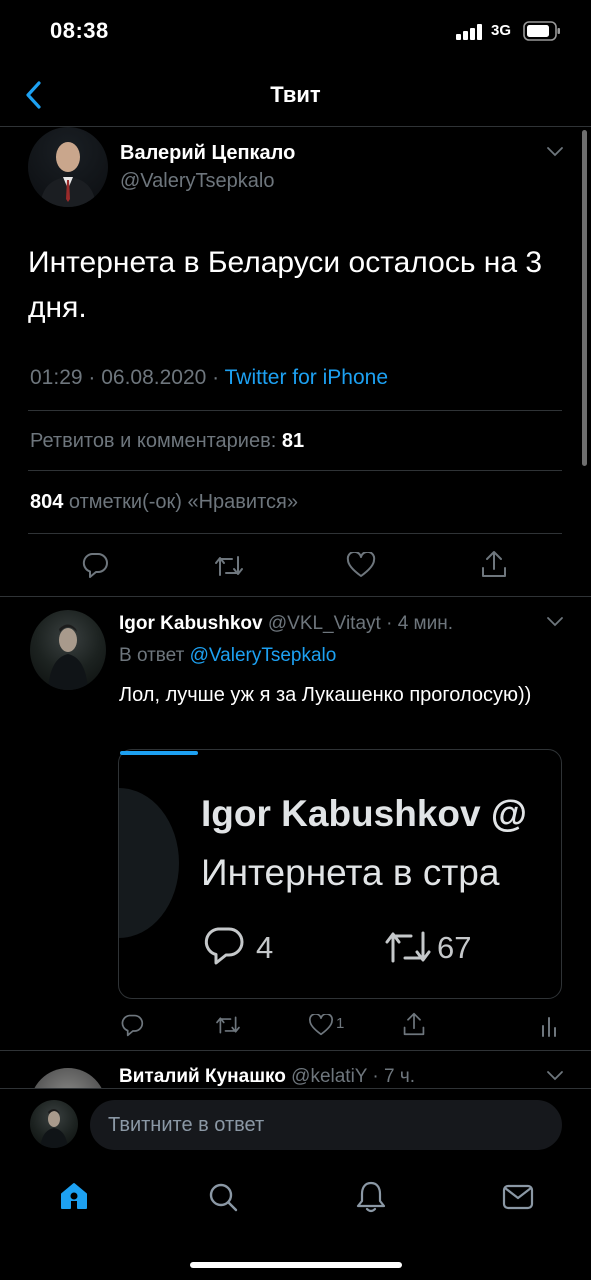 The height and width of the screenshot is (1280, 591). I want to click on likes-stat: 804 отметки(-ок) «Нравится», so click(164, 502).